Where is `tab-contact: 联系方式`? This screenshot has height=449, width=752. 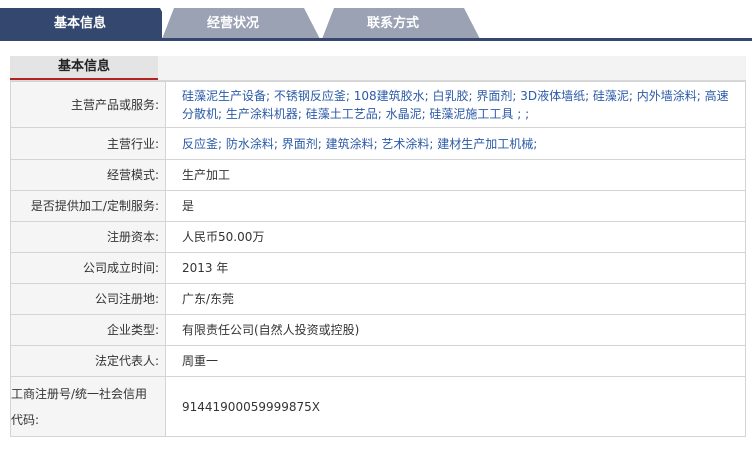
tab-contact: 联系方式 is located at coordinates (401, 23).